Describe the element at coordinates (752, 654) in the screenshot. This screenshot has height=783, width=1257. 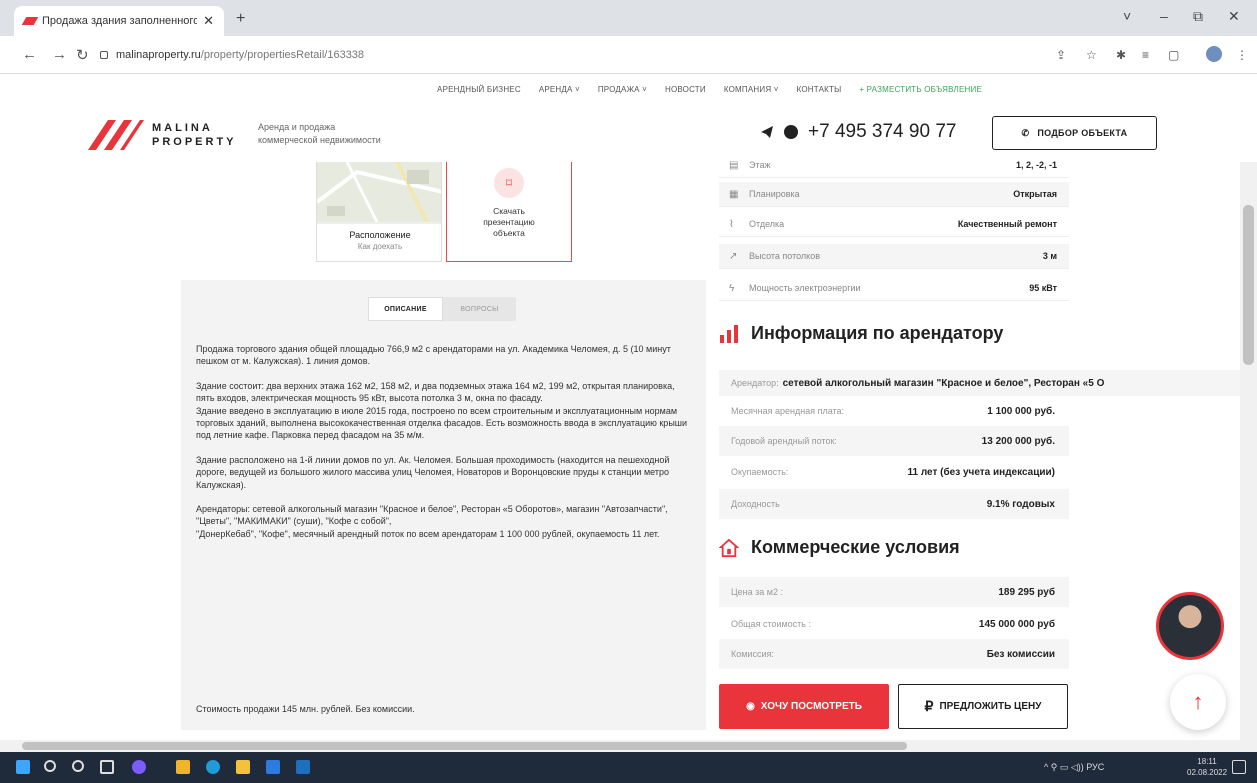
I see `info-label: Комиссия:` at that location.